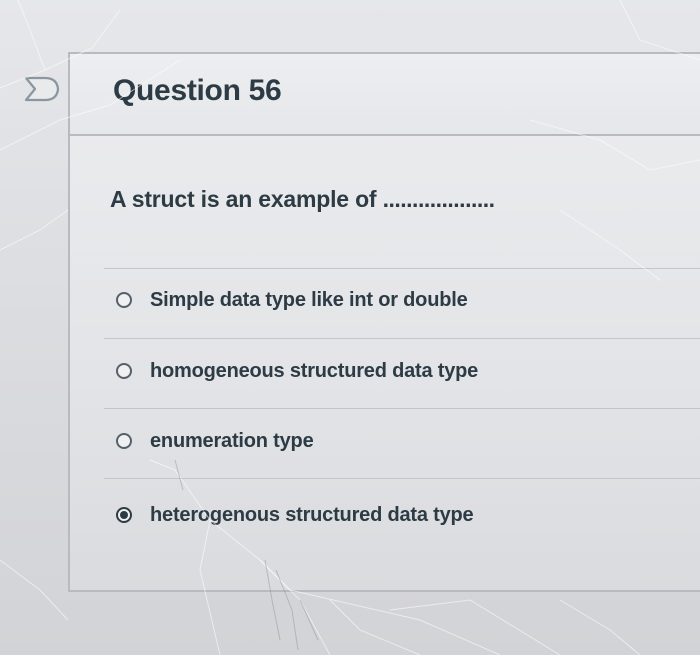 This screenshot has height=655, width=700. I want to click on answer-option: Simple data type like int or double, so click(292, 300).